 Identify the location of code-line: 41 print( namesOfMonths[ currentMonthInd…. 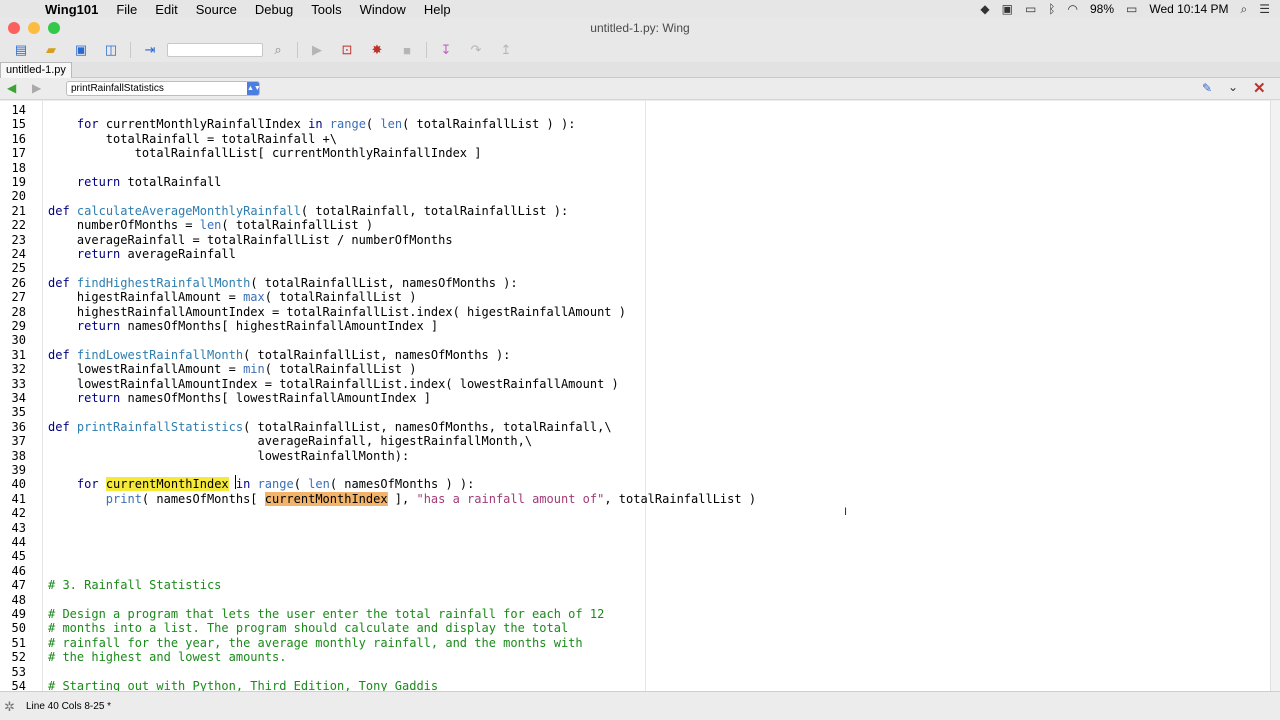
(378, 498).